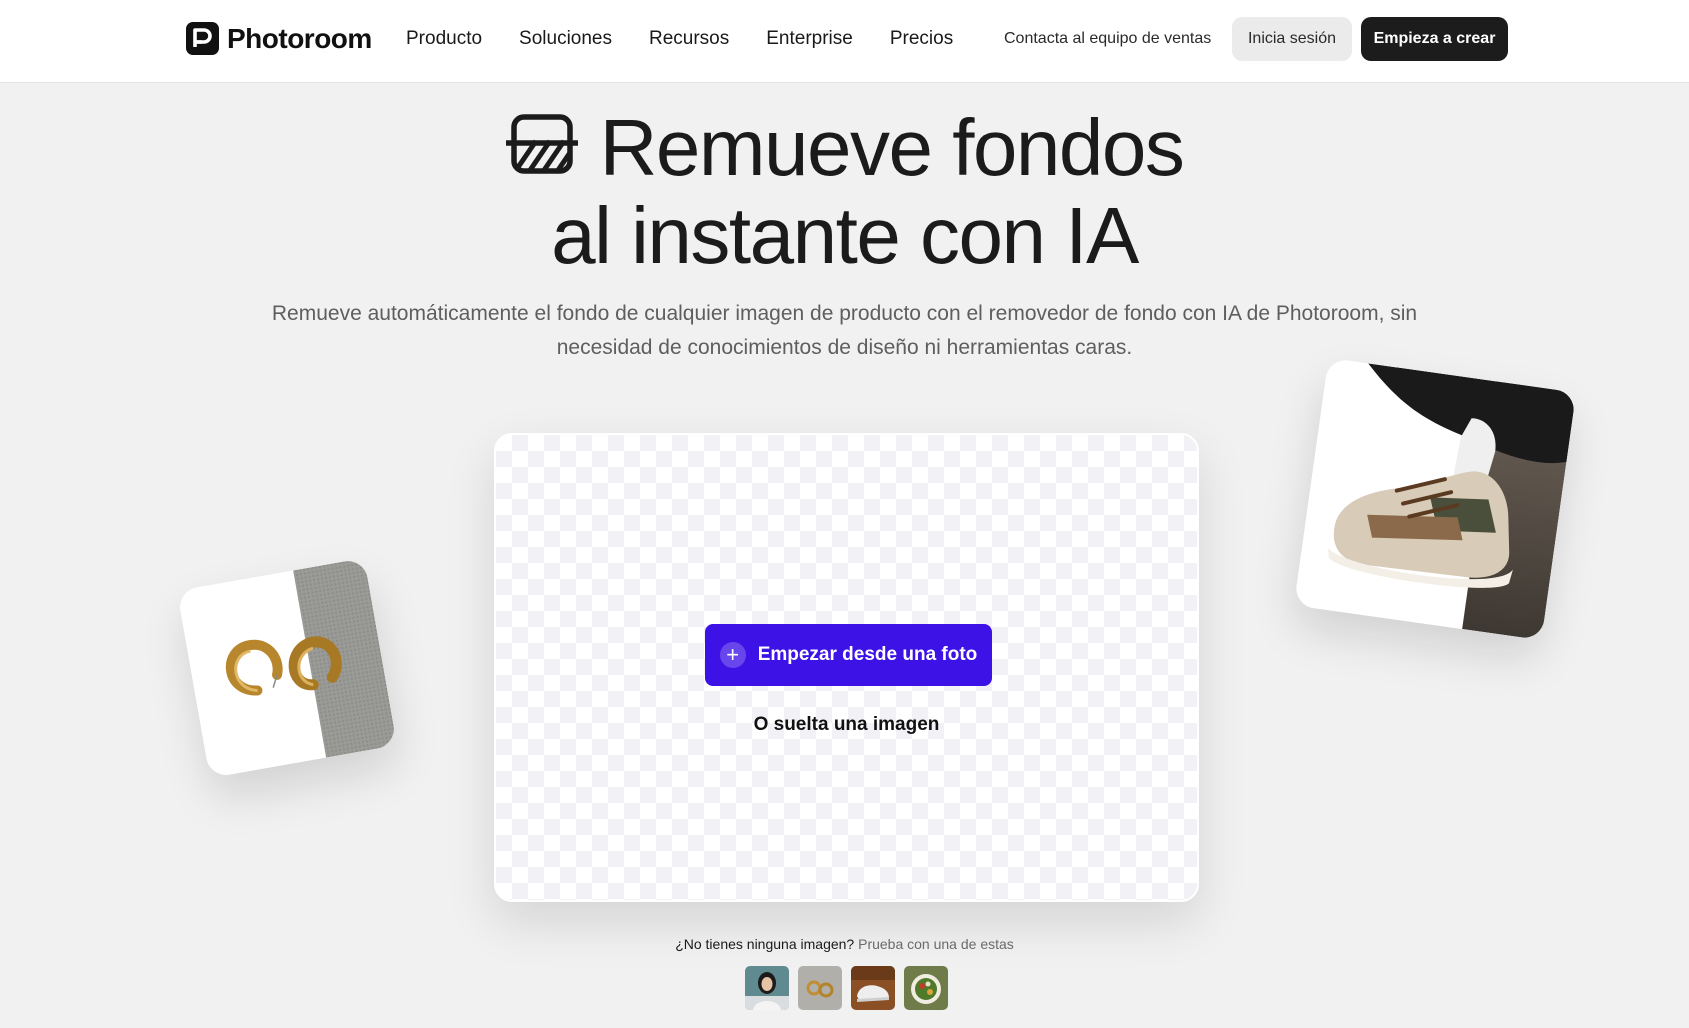 The height and width of the screenshot is (1028, 1689). What do you see at coordinates (444, 39) in the screenshot?
I see `nav-item-producto: Producto` at bounding box center [444, 39].